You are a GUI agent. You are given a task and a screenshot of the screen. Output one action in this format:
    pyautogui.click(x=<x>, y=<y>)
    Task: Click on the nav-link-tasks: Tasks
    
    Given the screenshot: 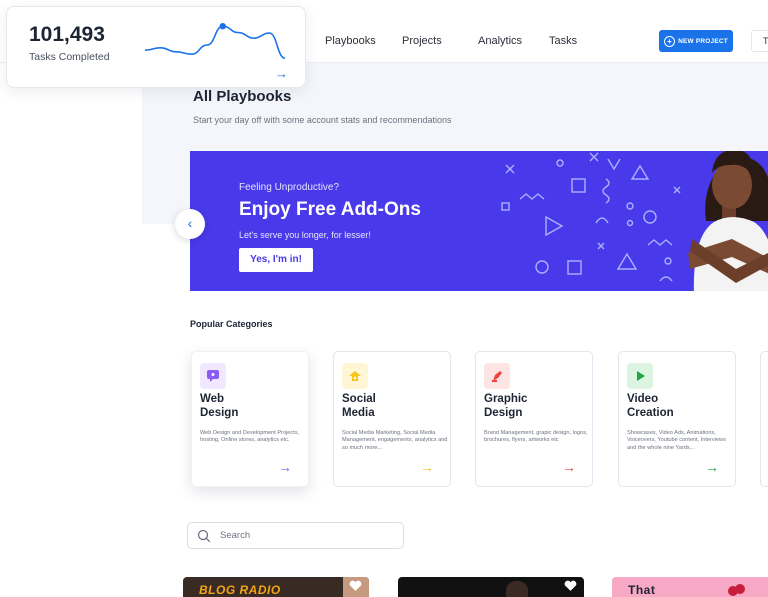 What is the action you would take?
    pyautogui.click(x=563, y=41)
    